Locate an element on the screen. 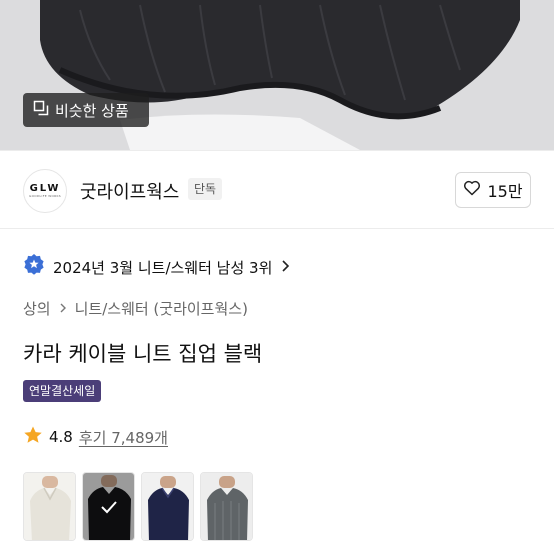 This screenshot has height=554, width=554. rating-row: 4.8 후기 7,489개 is located at coordinates (95, 437).